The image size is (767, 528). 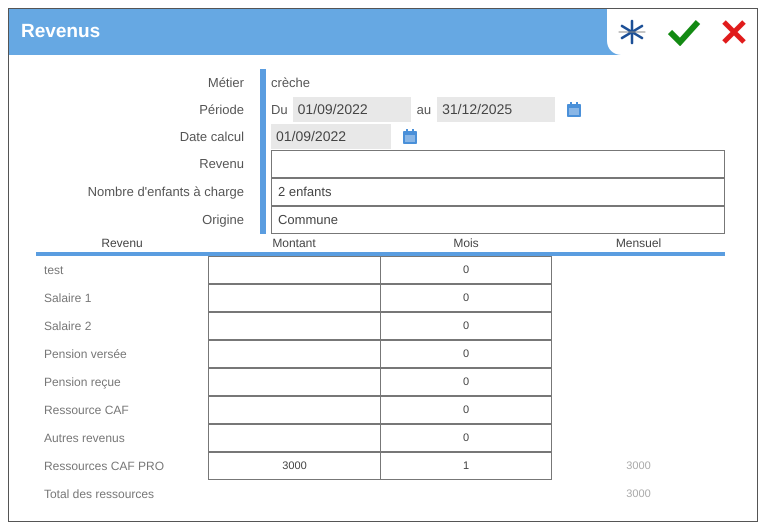 I want to click on from-label: Du, so click(x=279, y=109).